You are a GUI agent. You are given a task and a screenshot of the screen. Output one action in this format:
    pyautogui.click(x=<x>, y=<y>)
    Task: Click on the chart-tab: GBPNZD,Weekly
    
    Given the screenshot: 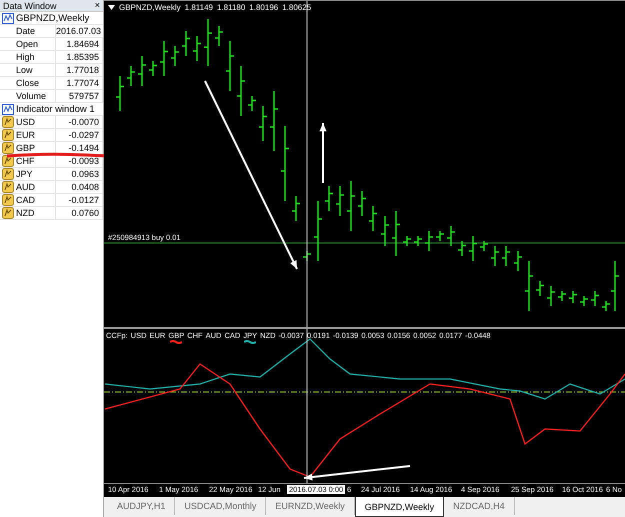 What is the action you would take?
    pyautogui.click(x=399, y=507)
    